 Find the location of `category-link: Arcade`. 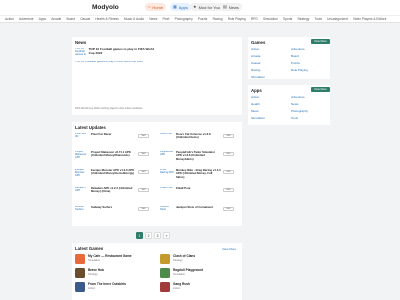

category-link: Arcade is located at coordinates (56, 19).